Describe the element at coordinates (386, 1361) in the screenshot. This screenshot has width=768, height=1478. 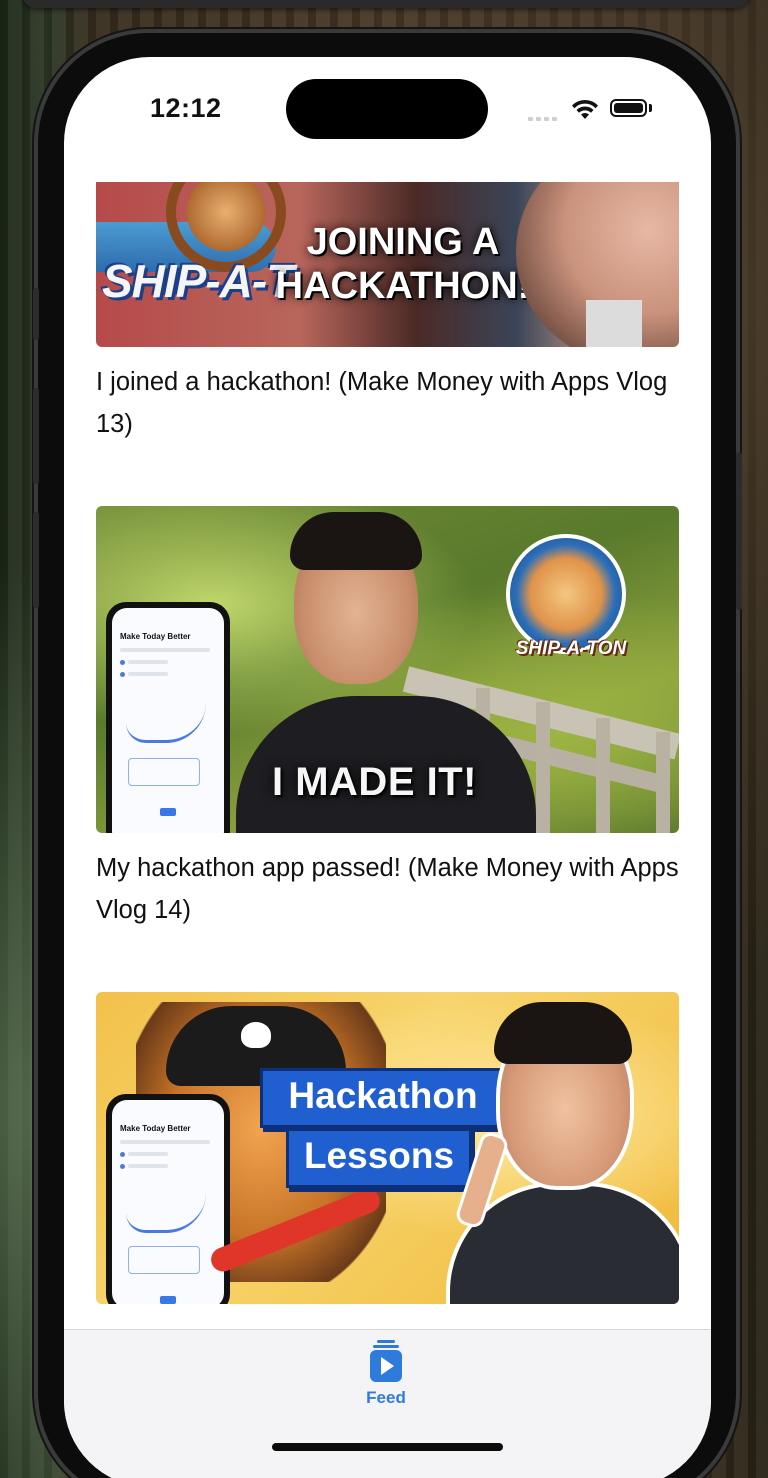
I see `play-stack-icon` at that location.